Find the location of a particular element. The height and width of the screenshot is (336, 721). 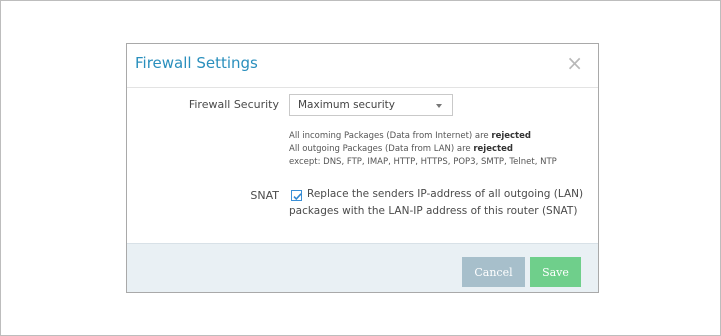

firewall-security-select: Maximum security is located at coordinates (371, 105).